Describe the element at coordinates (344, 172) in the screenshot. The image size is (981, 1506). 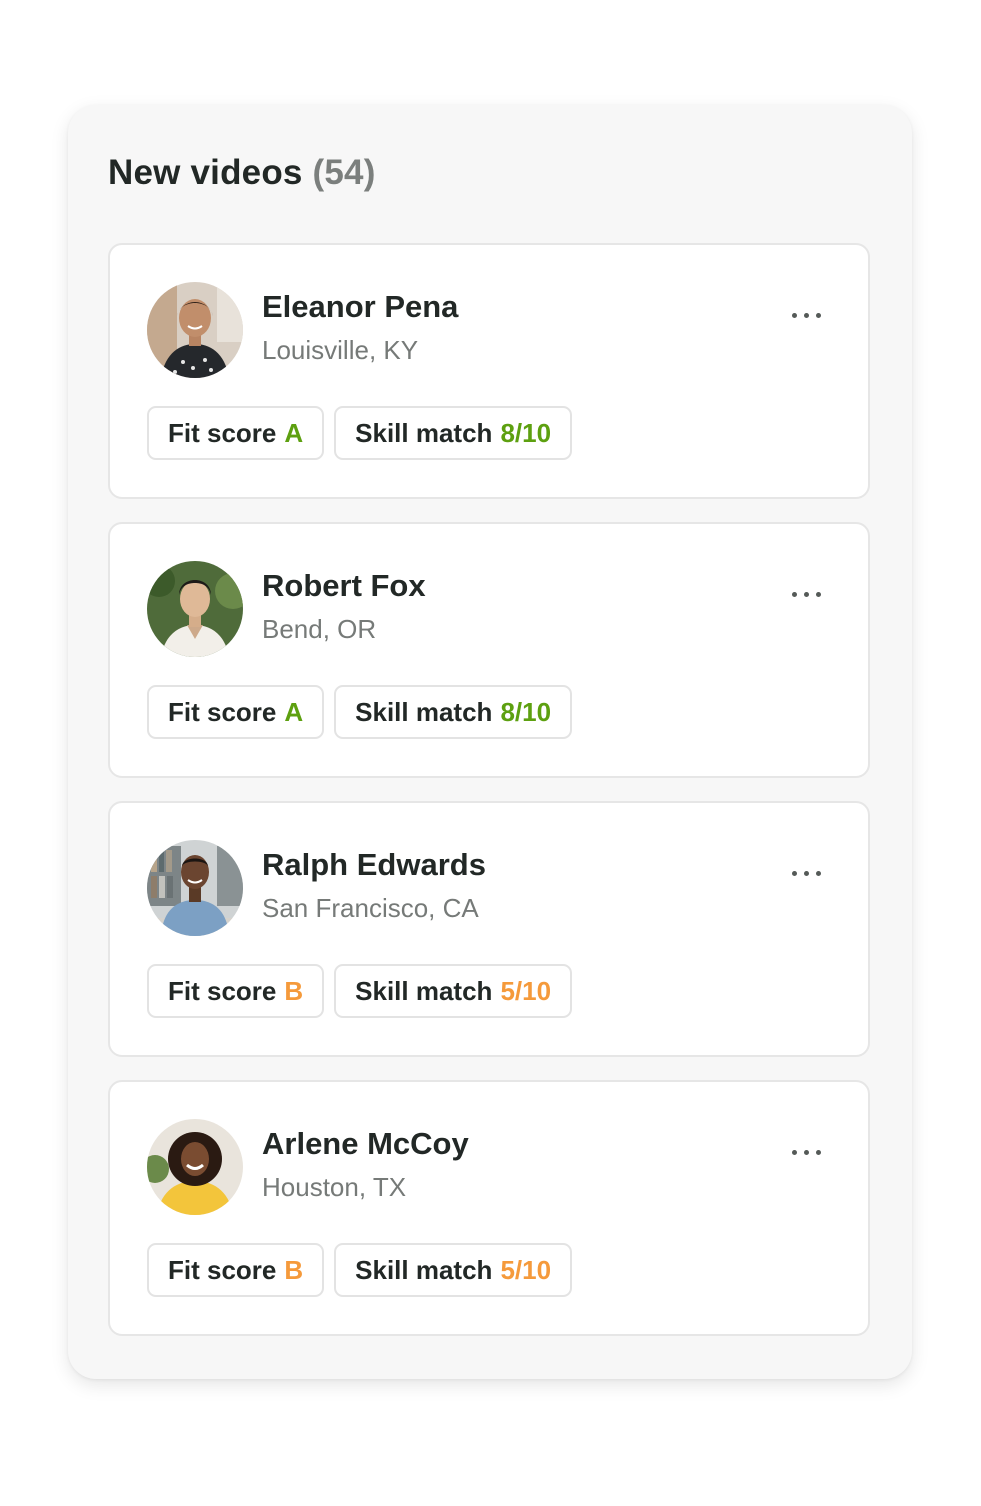
I see `video-count: (54)` at that location.